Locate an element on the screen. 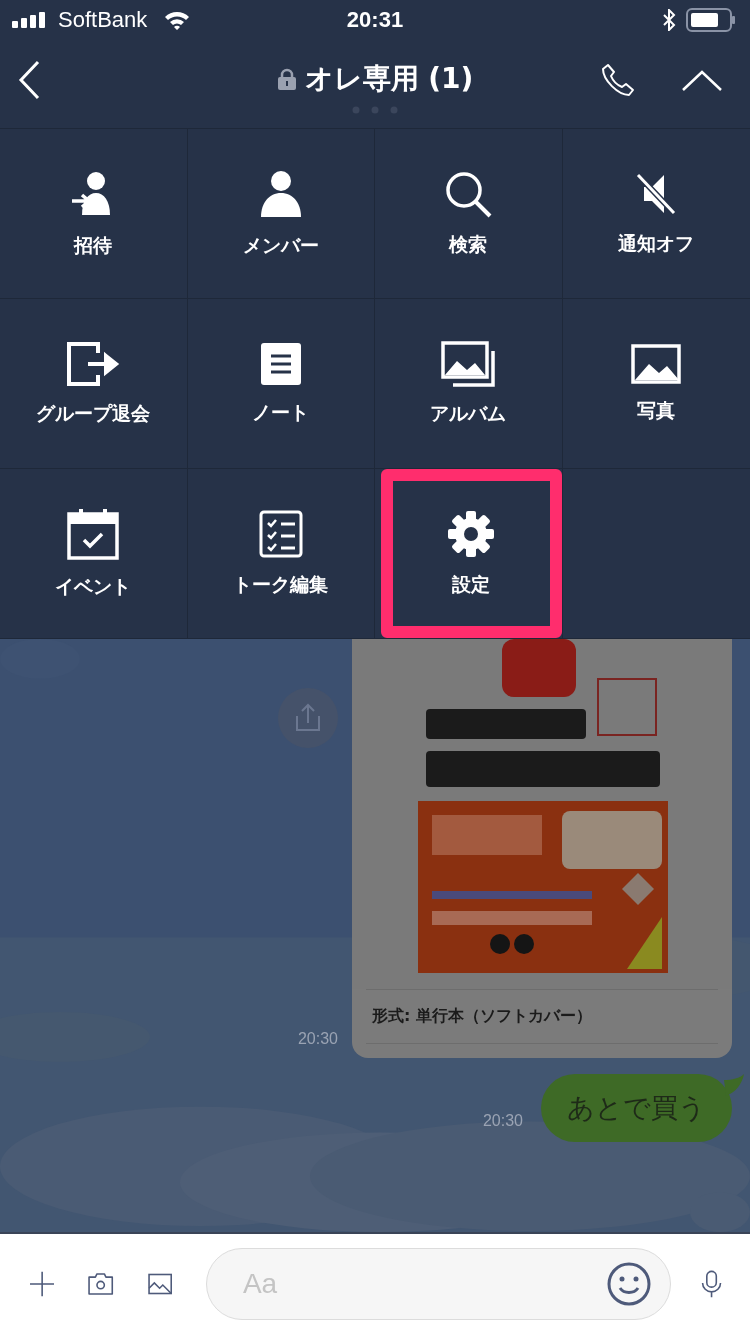 This screenshot has width=750, height=1334. back-icon is located at coordinates (29, 80).